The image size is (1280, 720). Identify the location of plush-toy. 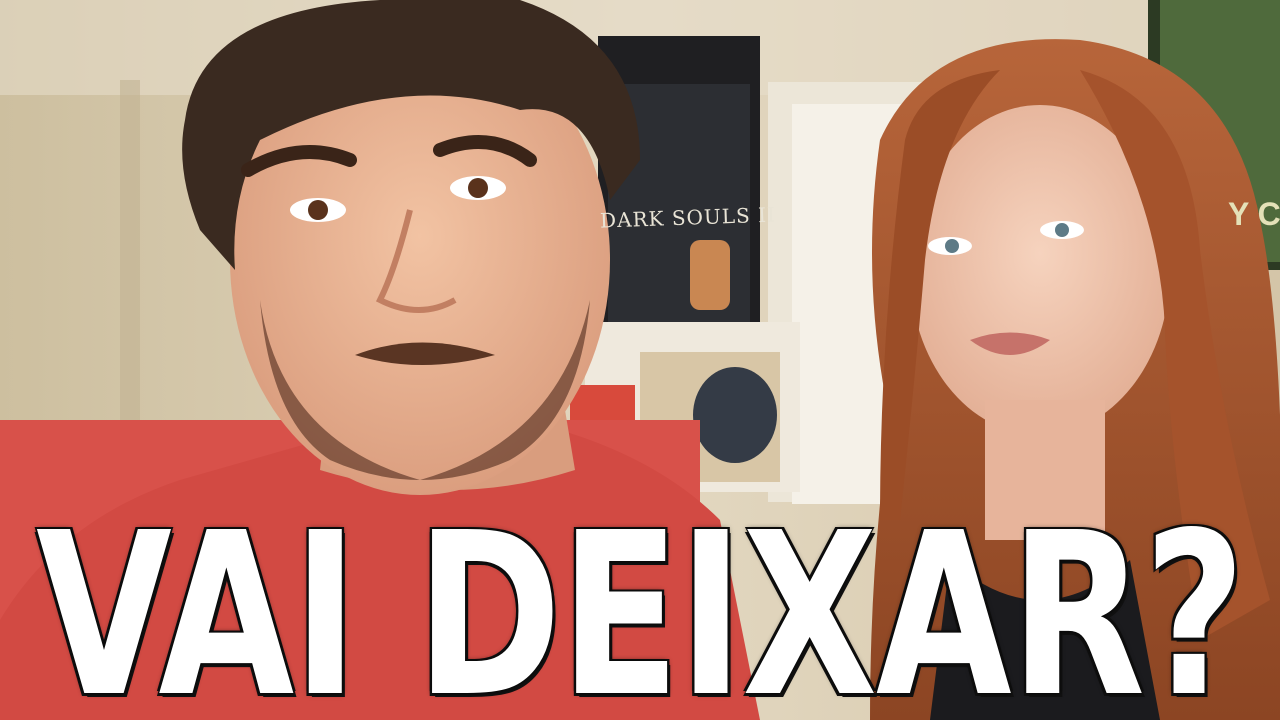
(735, 415).